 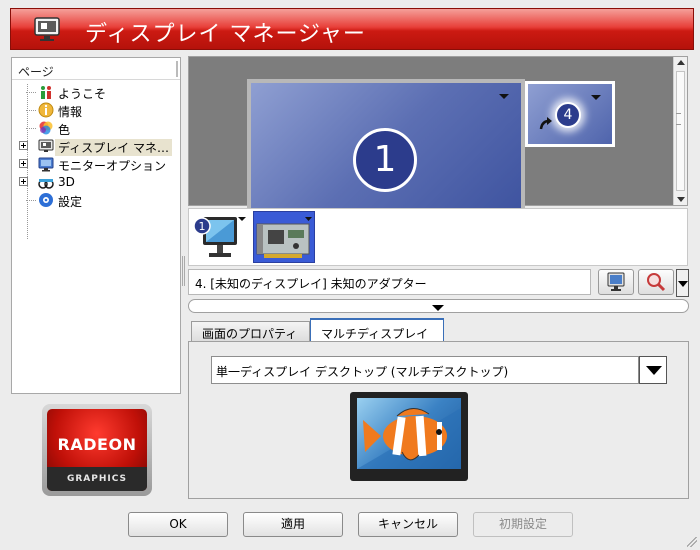 I want to click on scroll-thumb, so click(x=680, y=131).